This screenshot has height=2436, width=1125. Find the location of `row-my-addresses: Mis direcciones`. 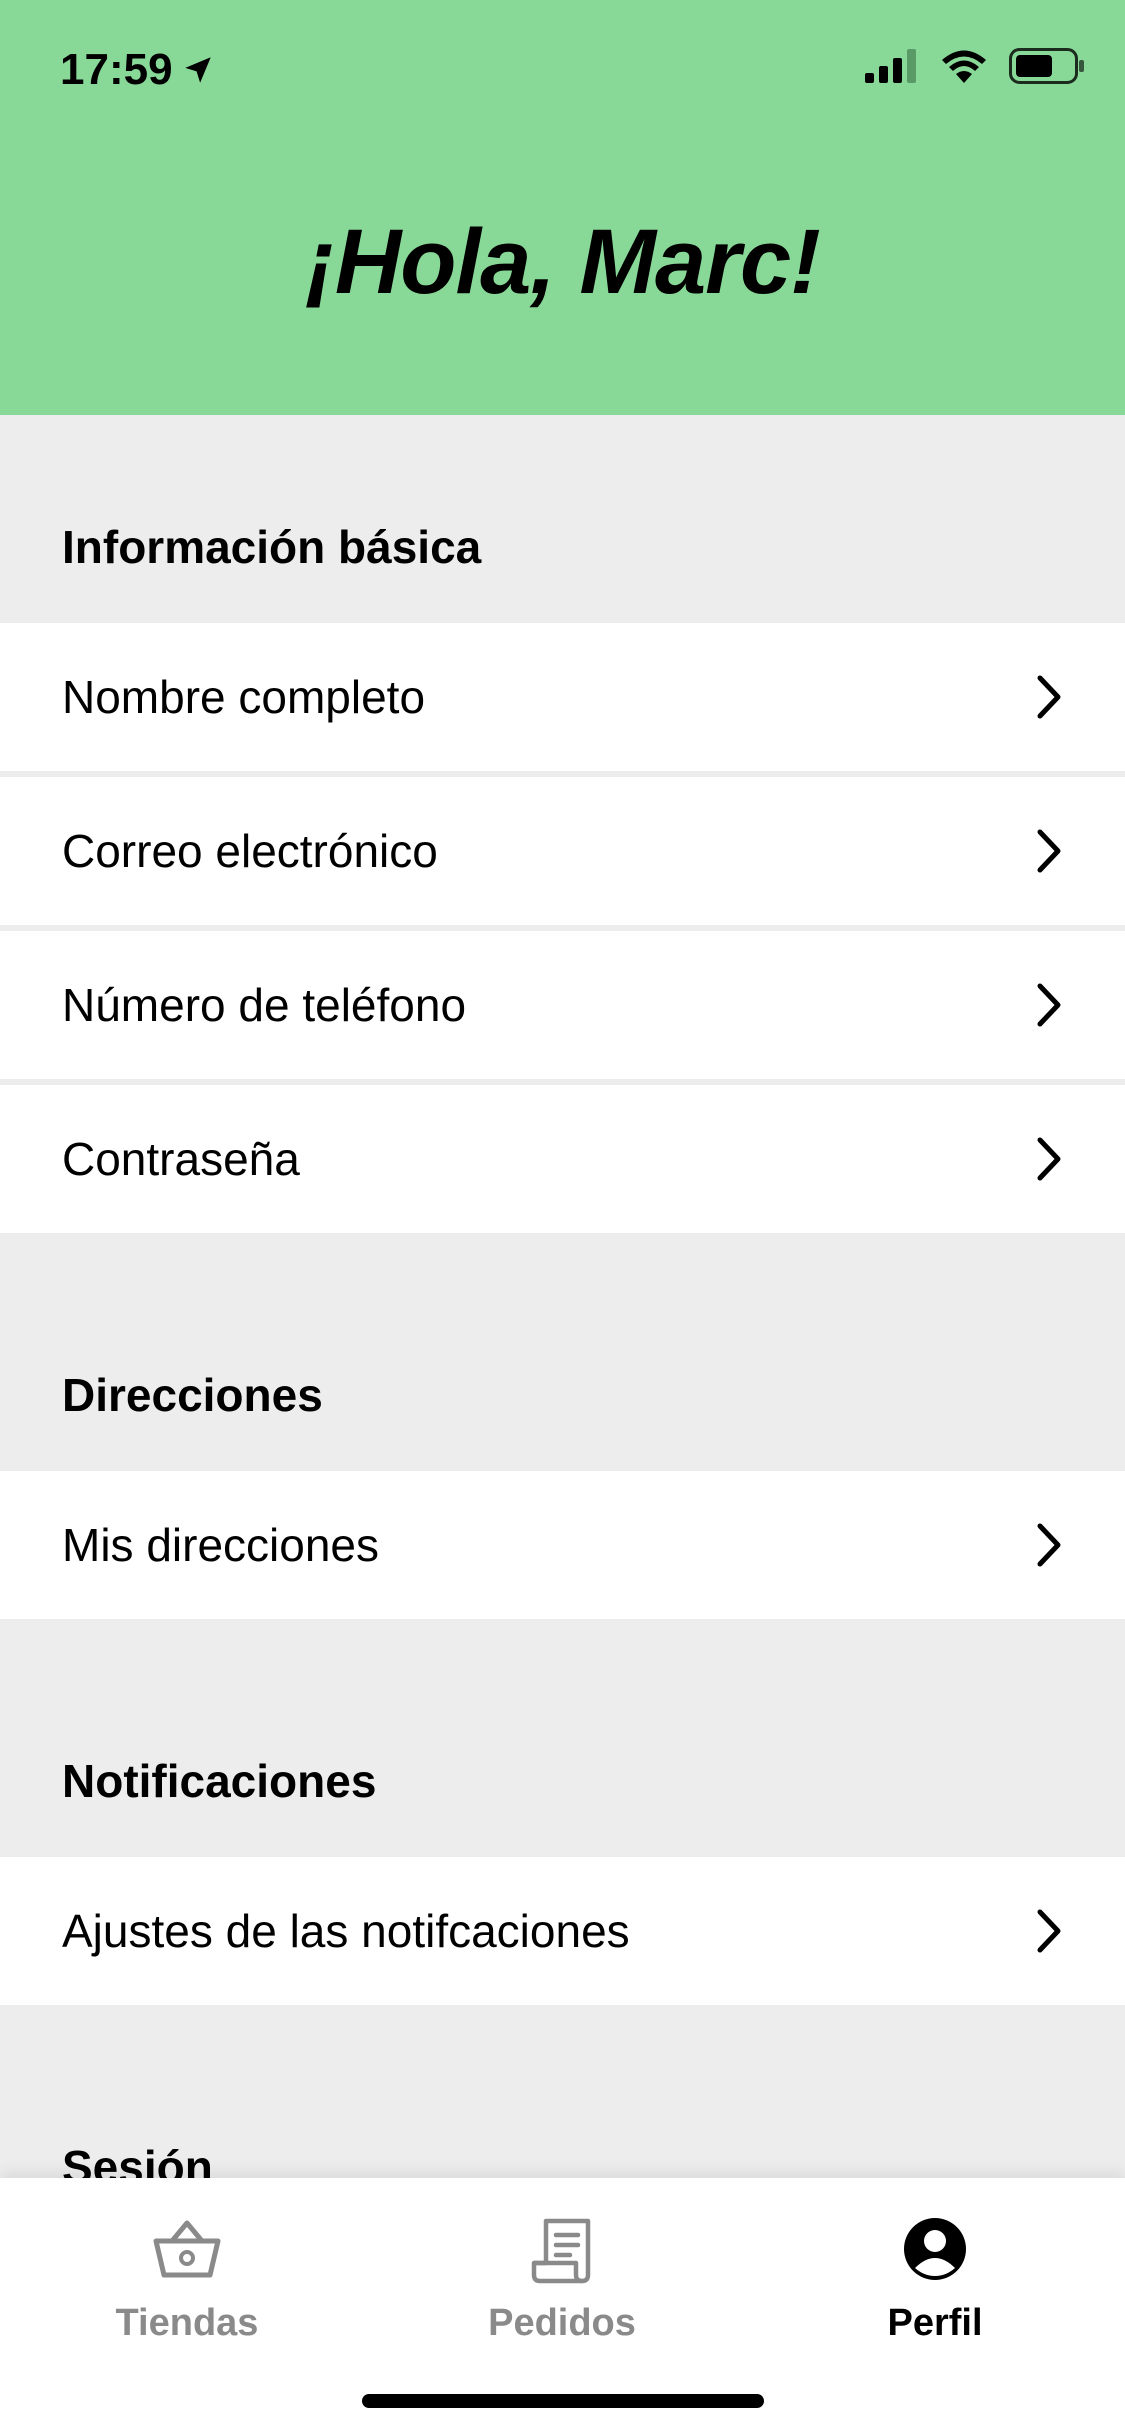

row-my-addresses: Mis direcciones is located at coordinates (562, 1545).